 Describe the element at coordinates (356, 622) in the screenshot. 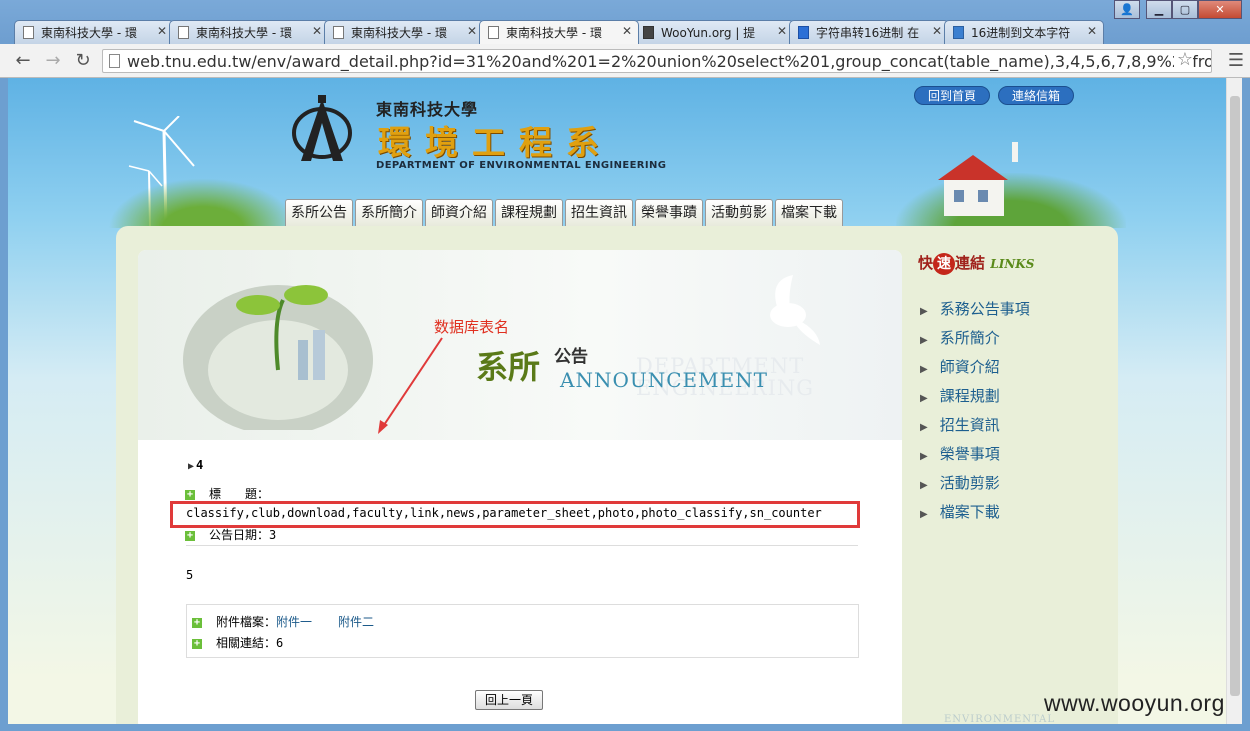

I see `attachment-link-2: 附件二` at that location.